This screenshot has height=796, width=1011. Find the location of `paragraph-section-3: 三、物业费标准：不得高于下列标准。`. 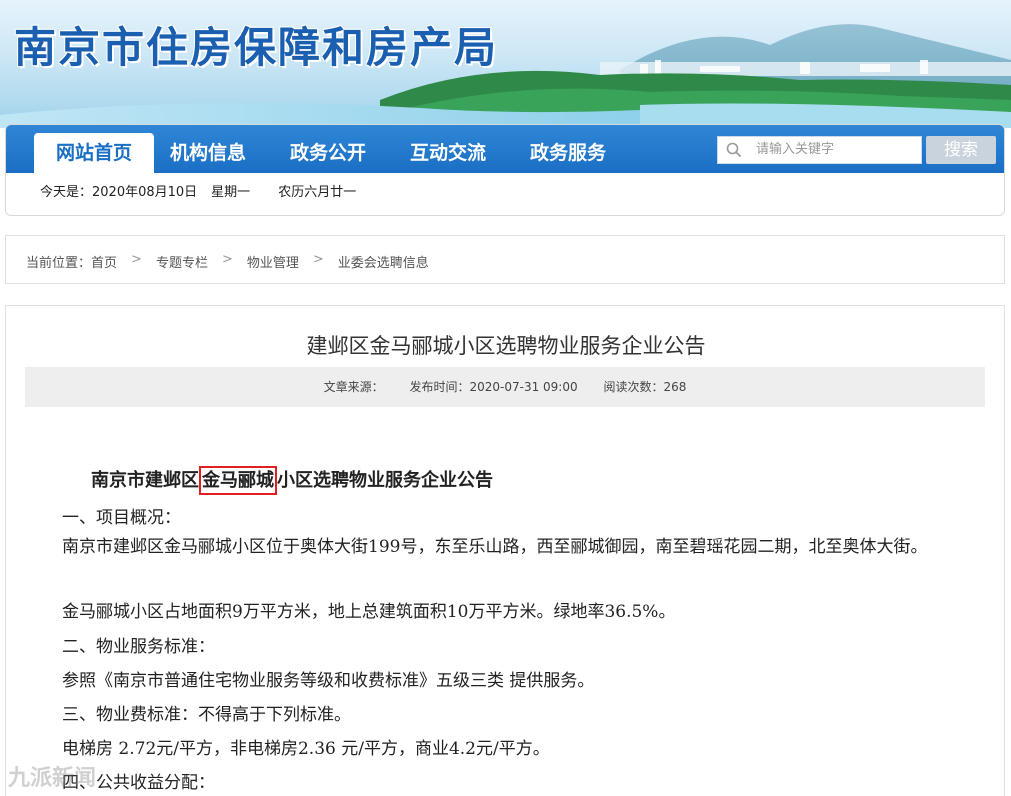

paragraph-section-3: 三、物业费标准：不得高于下列标准。 is located at coordinates (206, 715).